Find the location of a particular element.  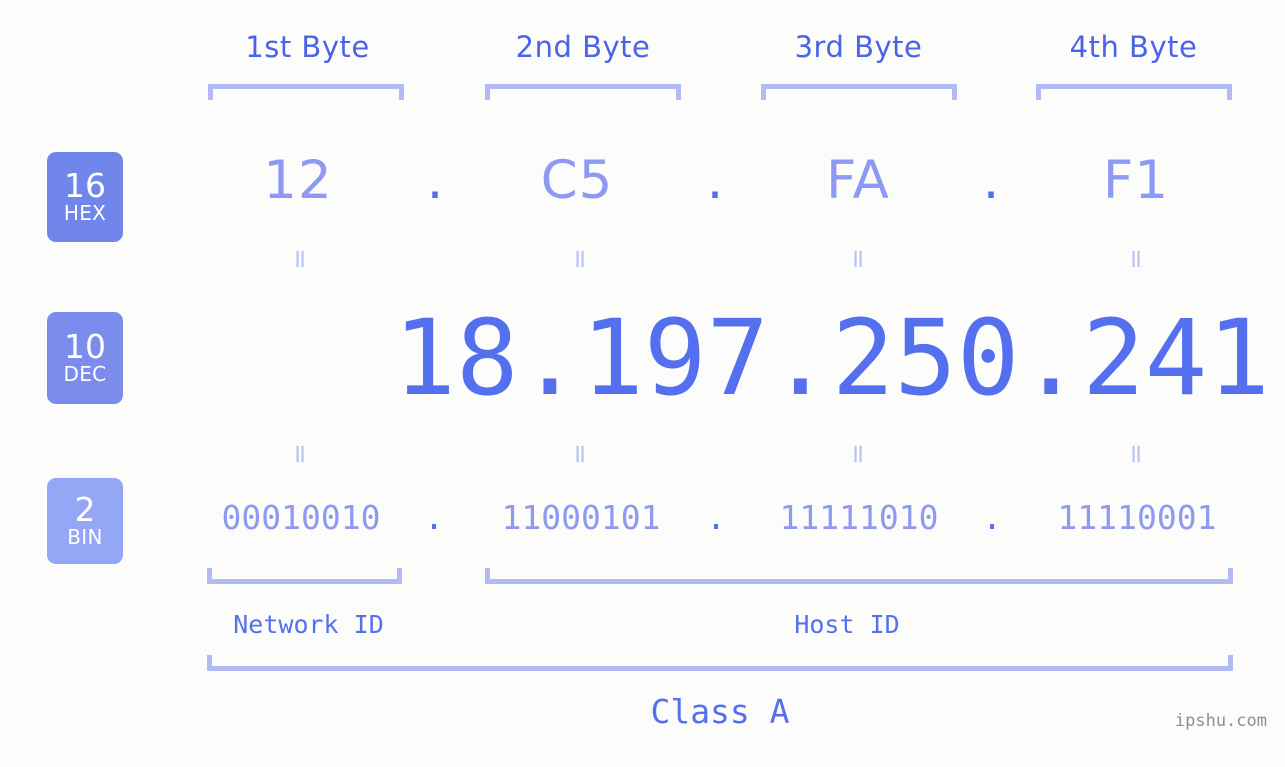

base-badge-hex: 16 HEX is located at coordinates (85, 197).